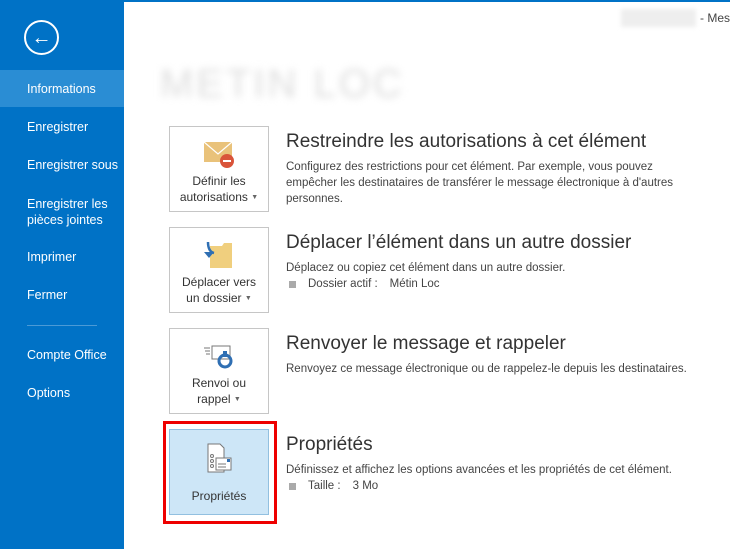 The height and width of the screenshot is (549, 730). What do you see at coordinates (220, 472) in the screenshot?
I see `highlight-box` at bounding box center [220, 472].